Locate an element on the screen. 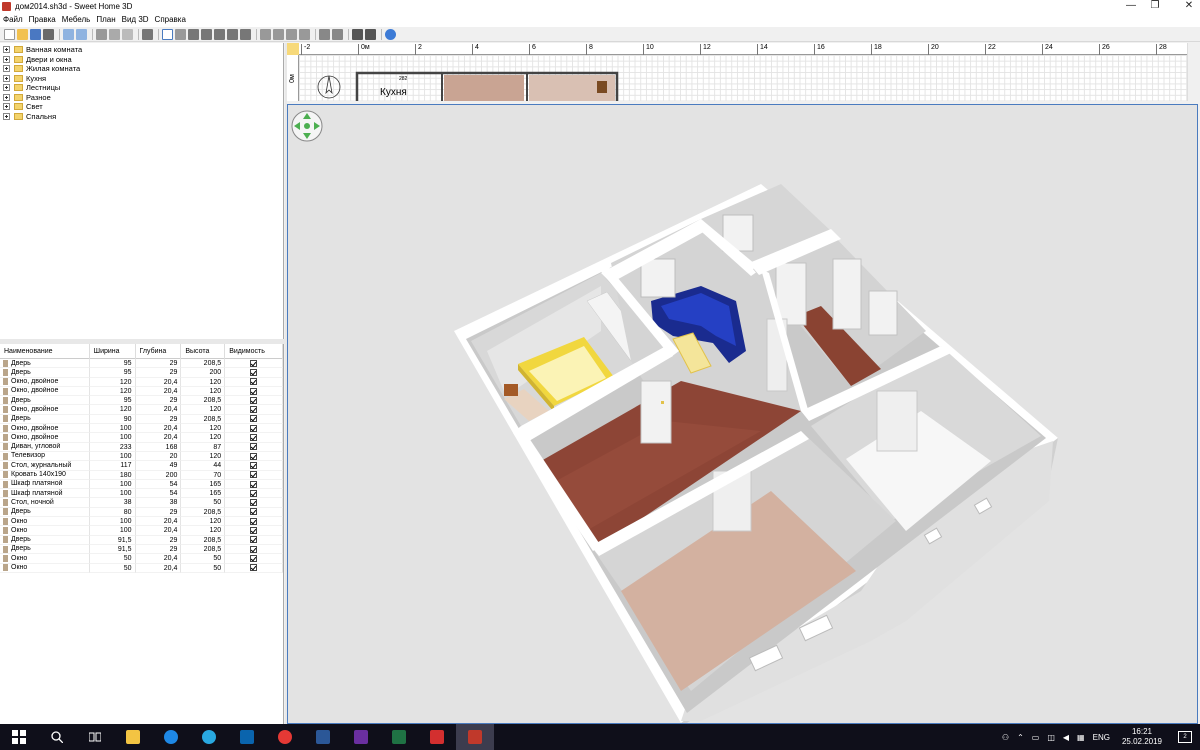 This screenshot has height=750, width=1200. add-text-icon is located at coordinates (245, 34).